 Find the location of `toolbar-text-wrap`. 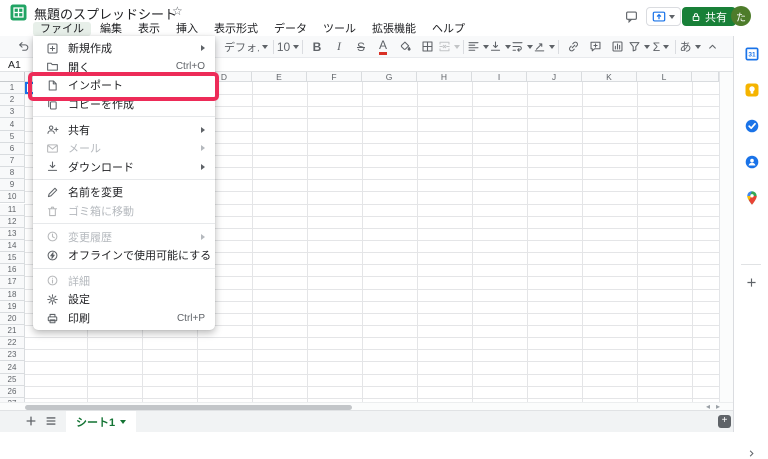

toolbar-text-wrap is located at coordinates (522, 47).